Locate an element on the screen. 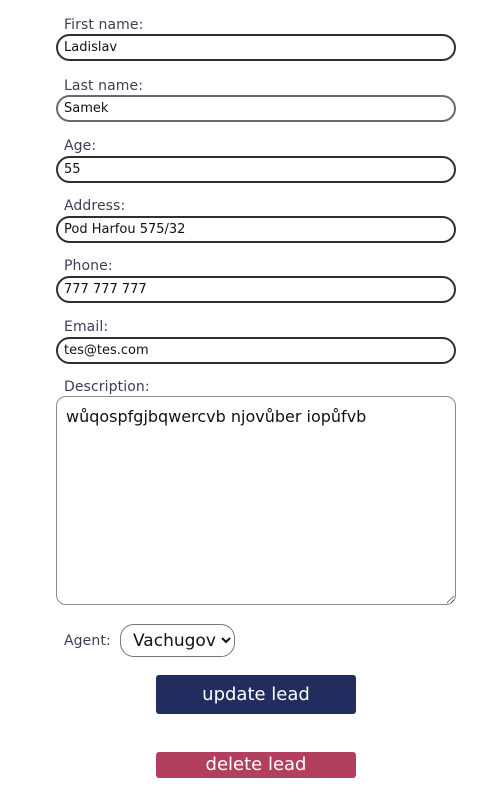 This screenshot has height=796, width=477. phone-label: Phone: is located at coordinates (88, 266).